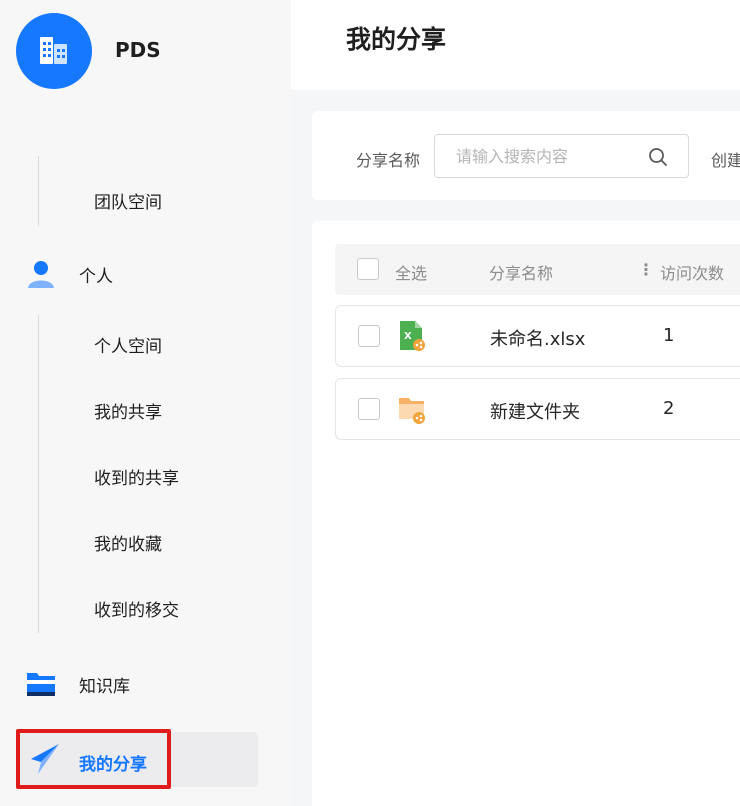 The height and width of the screenshot is (806, 740). What do you see at coordinates (658, 157) in the screenshot?
I see `search-icon` at bounding box center [658, 157].